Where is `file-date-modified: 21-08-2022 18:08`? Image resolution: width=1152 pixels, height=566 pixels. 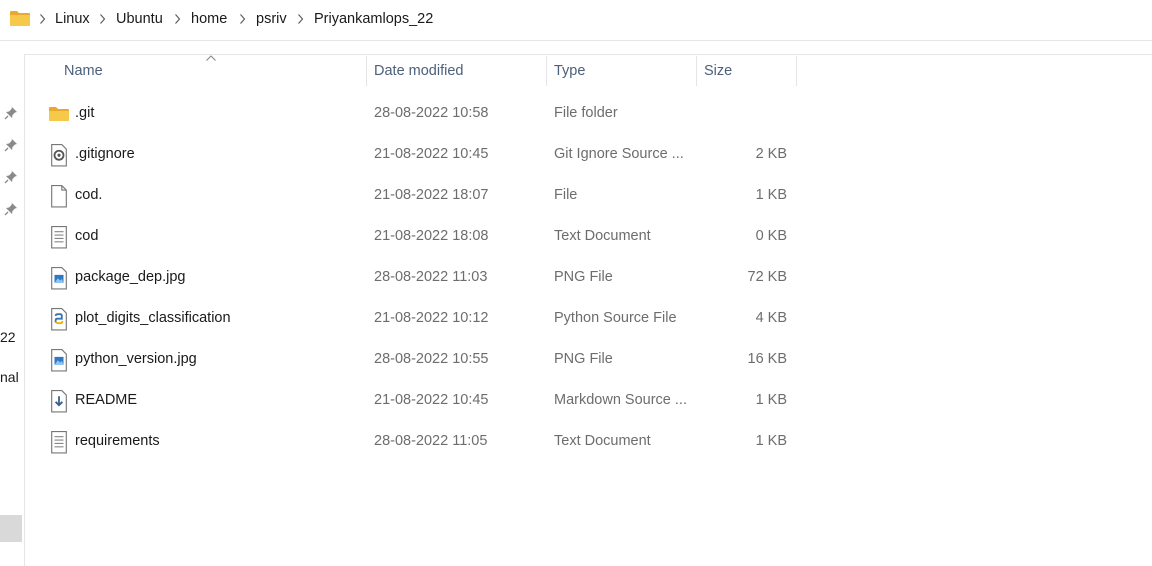
file-date-modified: 21-08-2022 18:08 is located at coordinates (431, 236).